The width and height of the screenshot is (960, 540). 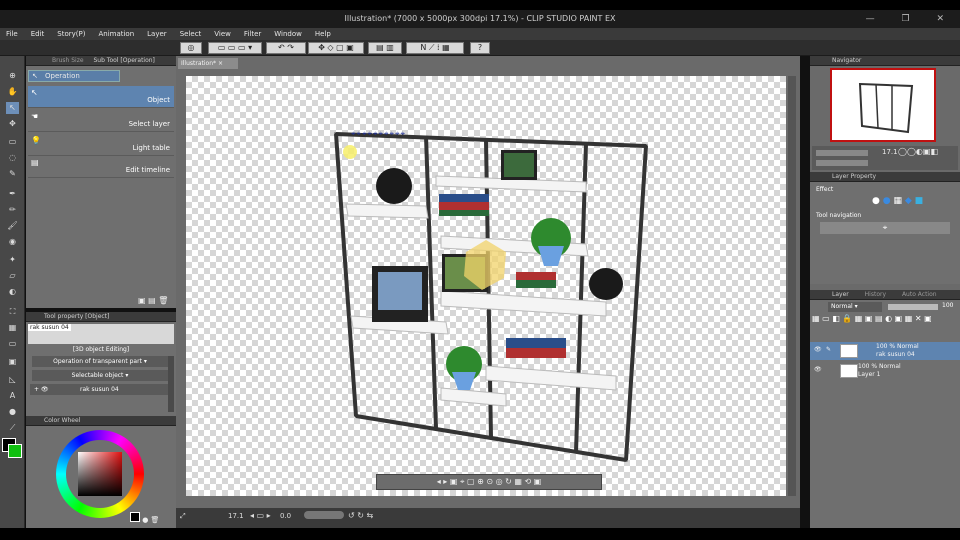 What do you see at coordinates (12, 226) in the screenshot?
I see `brush-tool-icon: 🖌` at bounding box center [12, 226].